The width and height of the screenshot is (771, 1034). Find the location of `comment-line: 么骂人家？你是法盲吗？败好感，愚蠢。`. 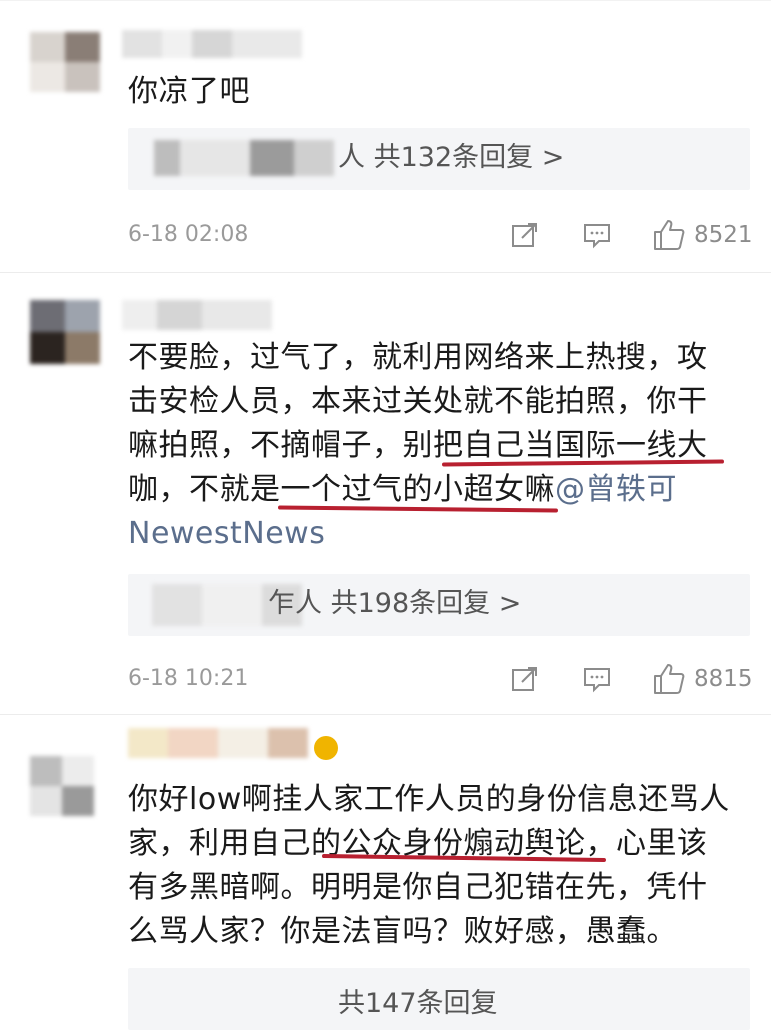

comment-line: 么骂人家？你是法盲吗？败好感，愚蠢。 is located at coordinates (402, 931).